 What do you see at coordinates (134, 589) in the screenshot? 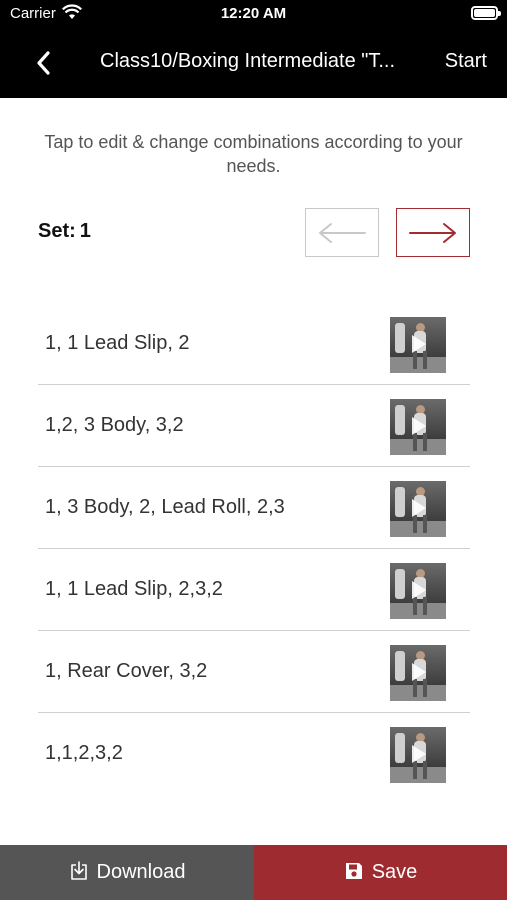
I see `combination-text: 1, 1 Lead Slip, 2,3,2` at bounding box center [134, 589].